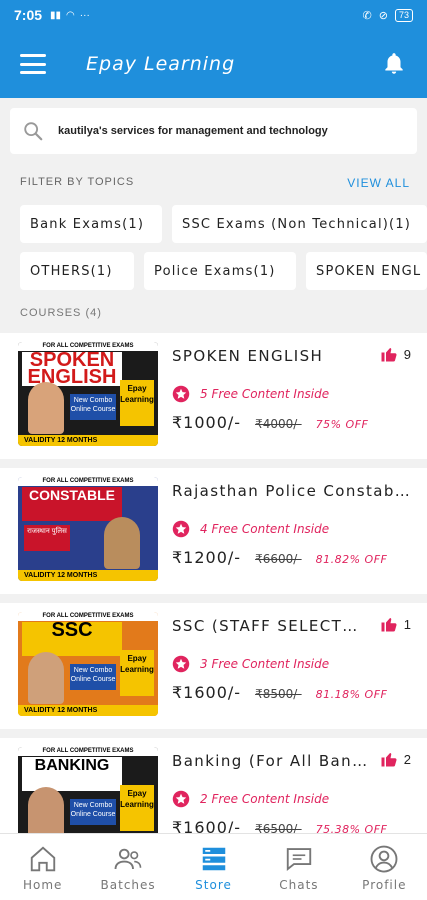 Image resolution: width=427 pixels, height=900 pixels. I want to click on price: ₹1000/-, so click(207, 422).